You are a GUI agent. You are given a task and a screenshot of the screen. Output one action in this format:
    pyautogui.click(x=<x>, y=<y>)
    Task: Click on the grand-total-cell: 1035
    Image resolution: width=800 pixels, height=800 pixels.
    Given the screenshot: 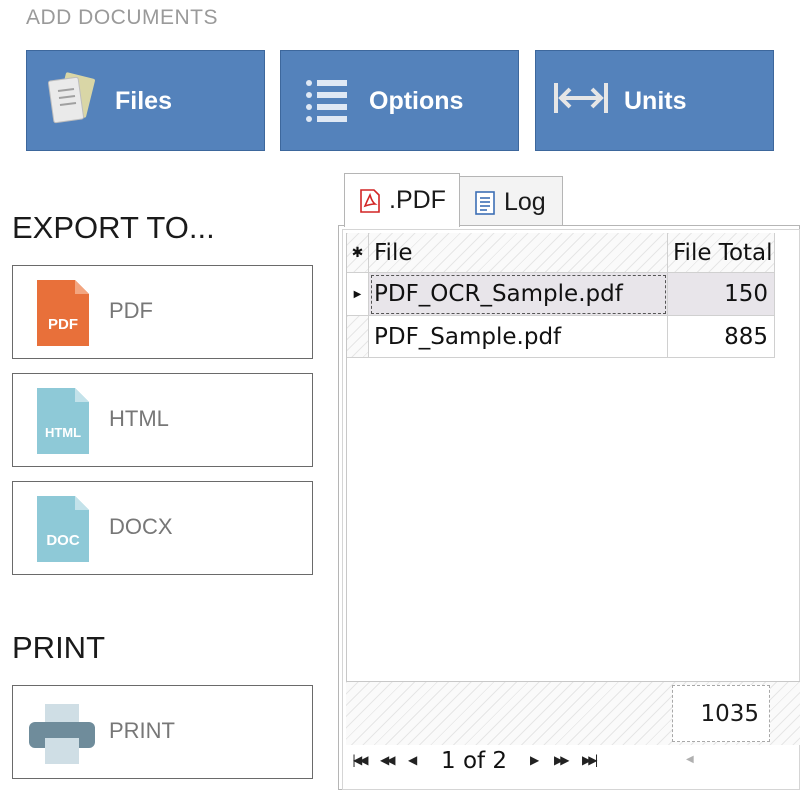 What is the action you would take?
    pyautogui.click(x=721, y=713)
    